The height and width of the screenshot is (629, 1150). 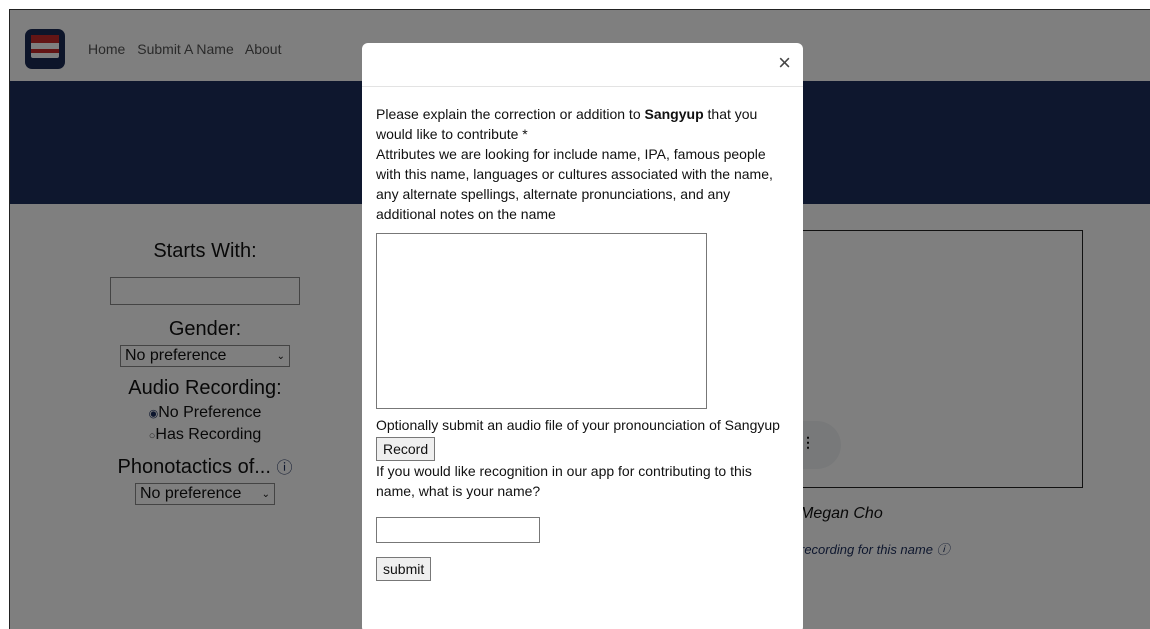 I want to click on contributor-name-input, so click(x=458, y=530).